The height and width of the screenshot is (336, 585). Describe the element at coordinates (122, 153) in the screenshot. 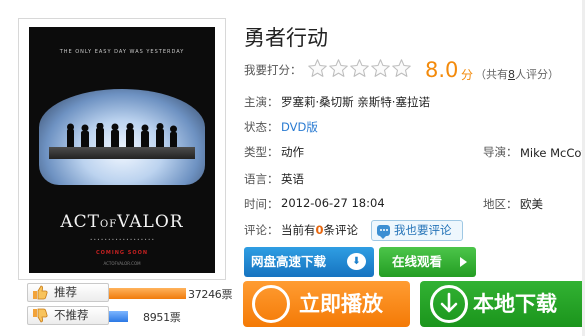

I see `poster-ramp` at that location.